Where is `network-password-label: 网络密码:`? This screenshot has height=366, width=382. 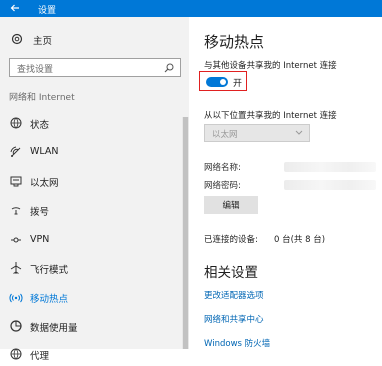 network-password-label: 网络密码: is located at coordinates (222, 186).